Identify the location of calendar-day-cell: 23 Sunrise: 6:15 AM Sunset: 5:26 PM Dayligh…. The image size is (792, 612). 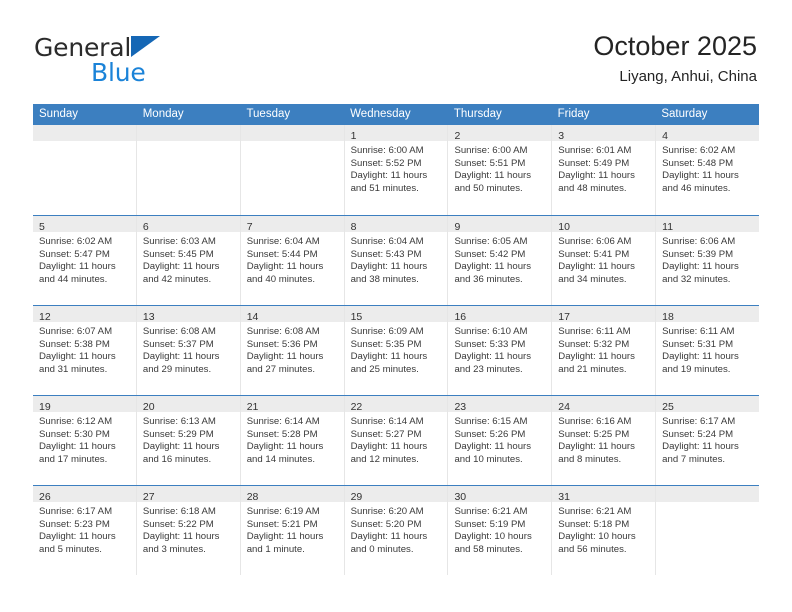
(500, 440).